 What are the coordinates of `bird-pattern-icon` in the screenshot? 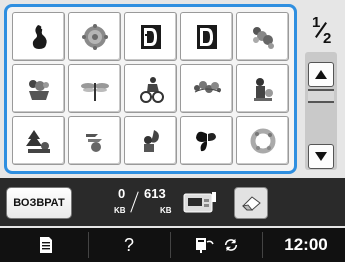 It's located at (93, 142).